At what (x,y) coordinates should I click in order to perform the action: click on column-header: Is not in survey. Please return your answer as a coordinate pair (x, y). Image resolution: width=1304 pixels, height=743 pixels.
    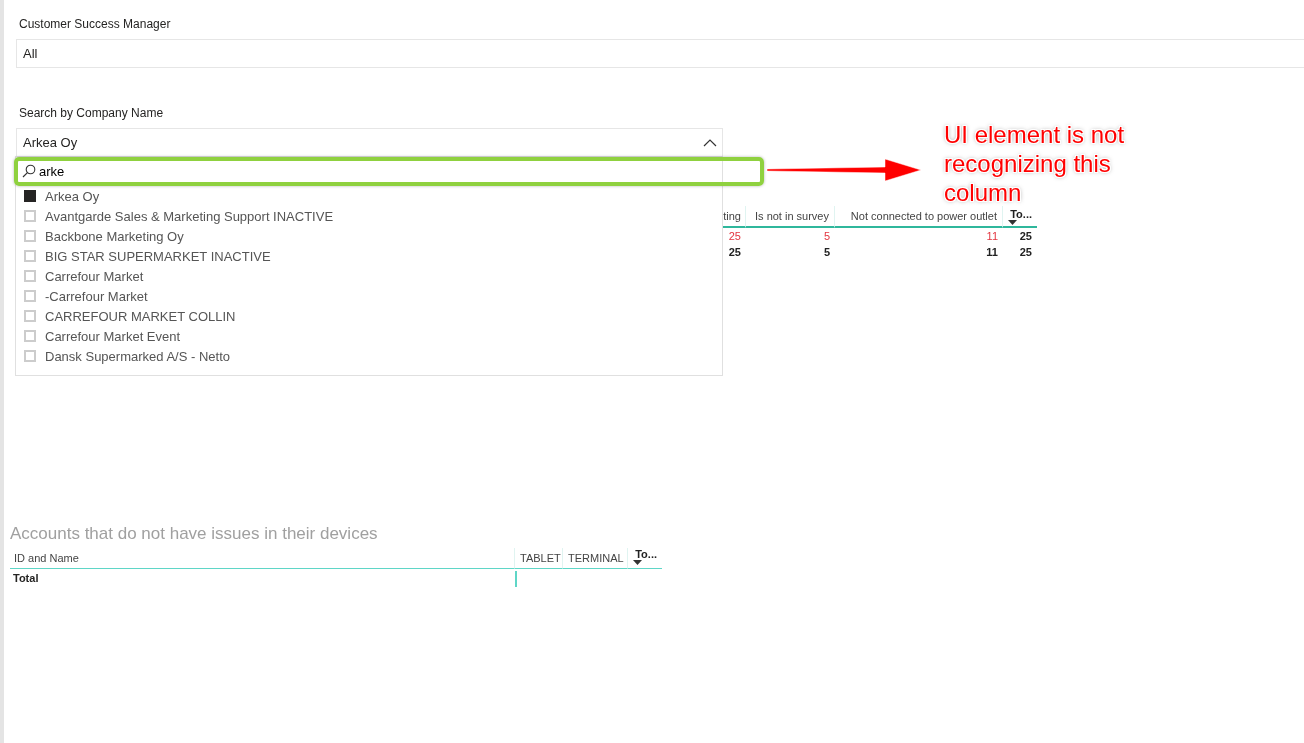
    Looking at the image, I should click on (790, 217).